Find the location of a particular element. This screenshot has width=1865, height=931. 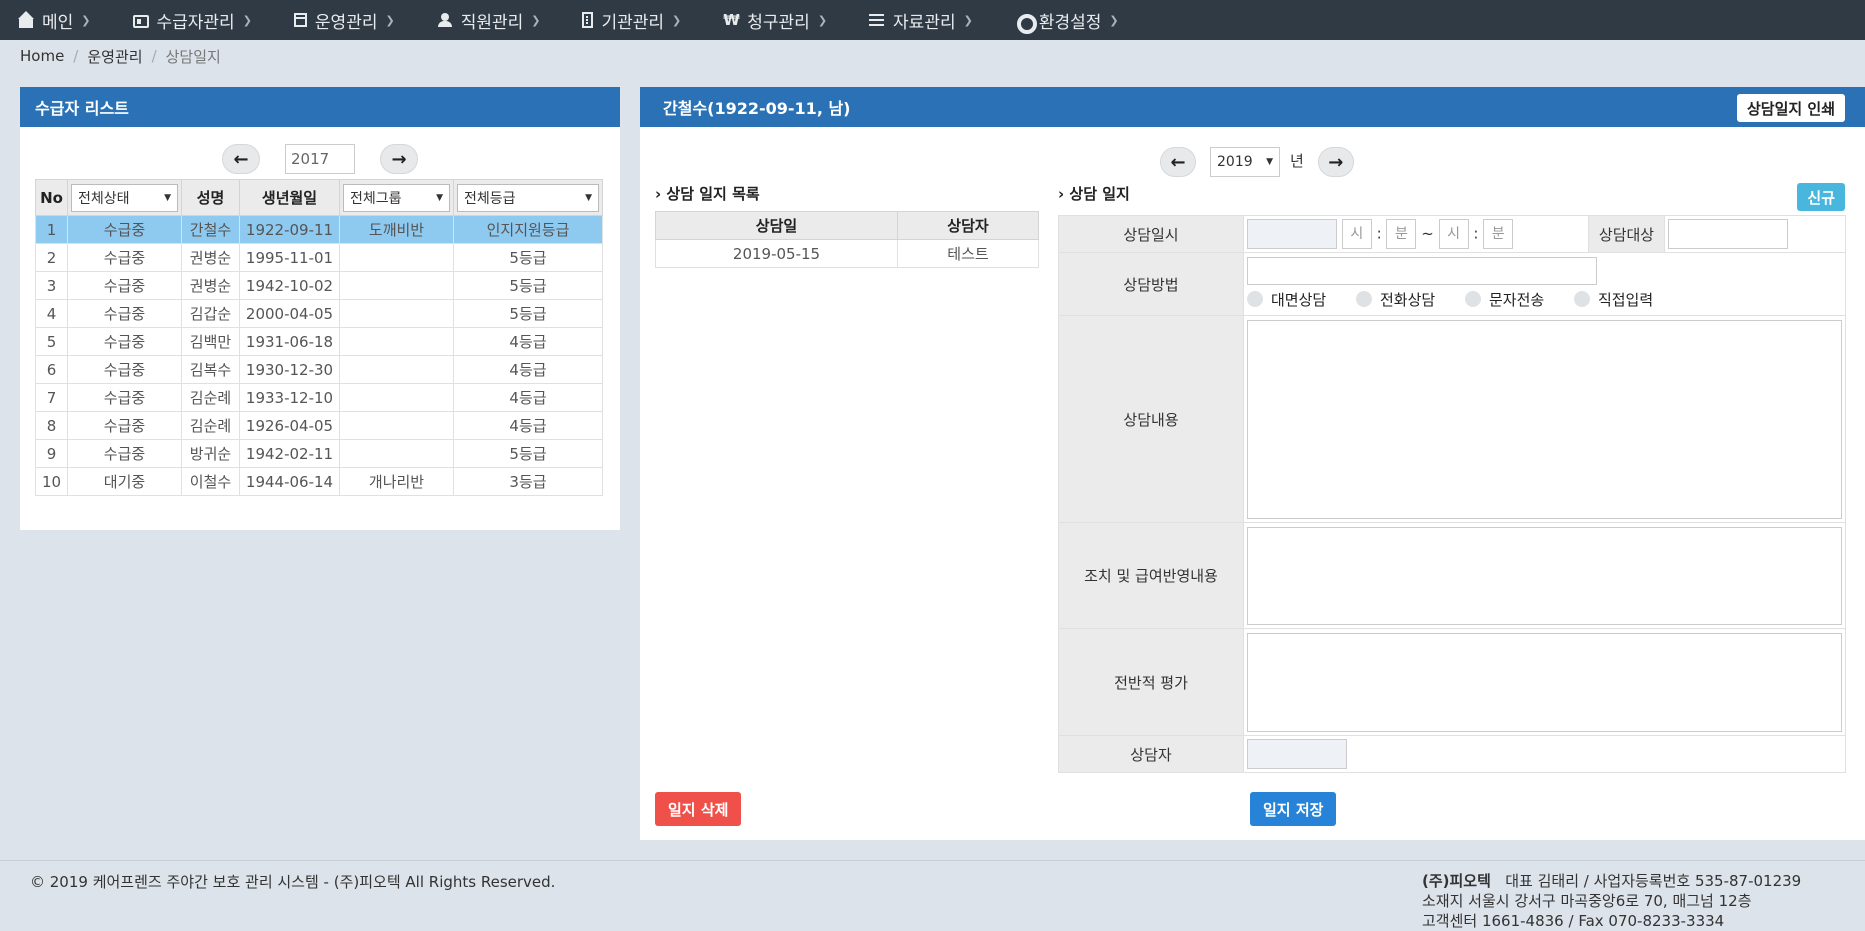

cell-name: 김복수 is located at coordinates (210, 369).